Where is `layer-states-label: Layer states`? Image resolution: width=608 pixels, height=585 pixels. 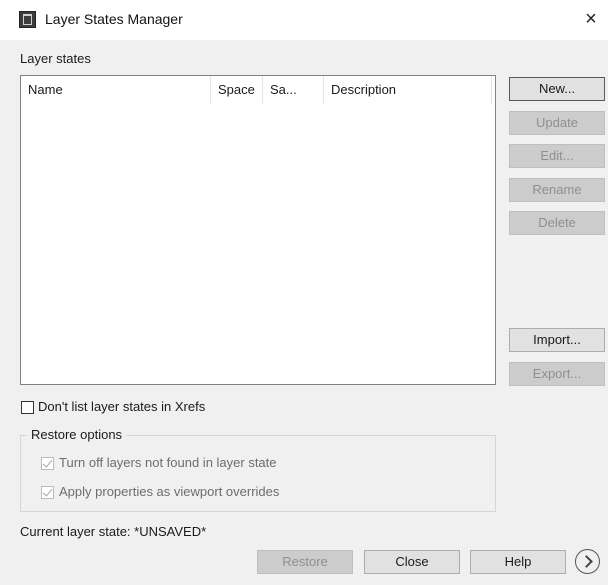 layer-states-label: Layer states is located at coordinates (55, 58).